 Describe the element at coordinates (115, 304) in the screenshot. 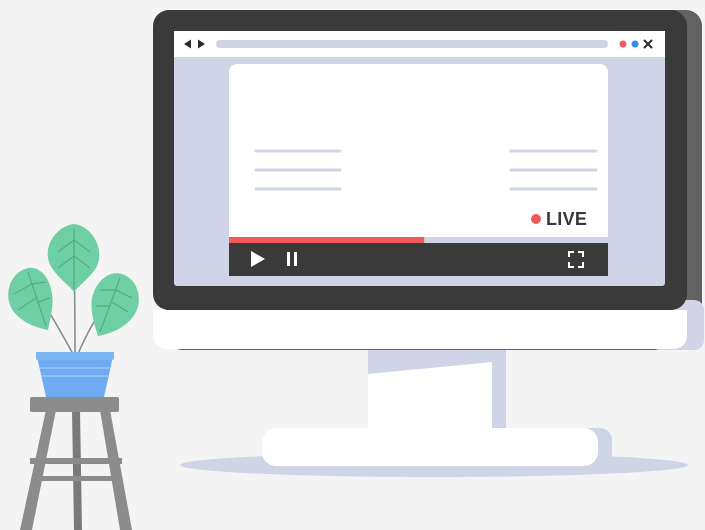

I see `leaf` at that location.